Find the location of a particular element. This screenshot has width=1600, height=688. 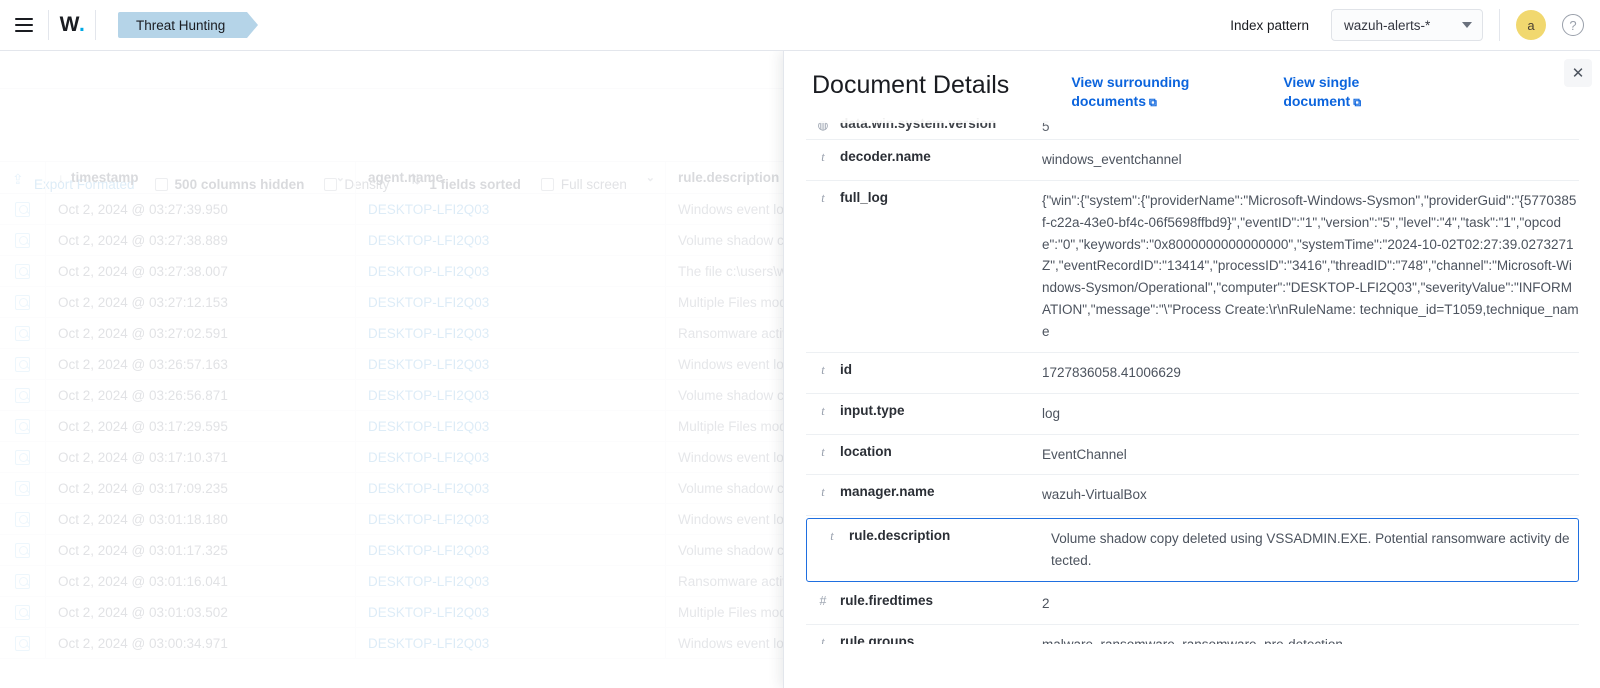

document-field-row: ◍ data.win.system.version 5 is located at coordinates (1192, 123).